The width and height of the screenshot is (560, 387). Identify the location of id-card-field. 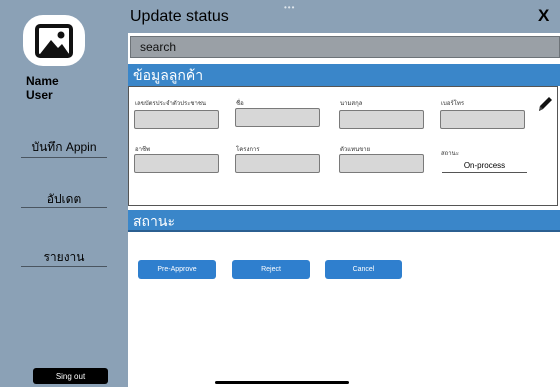
(176, 119).